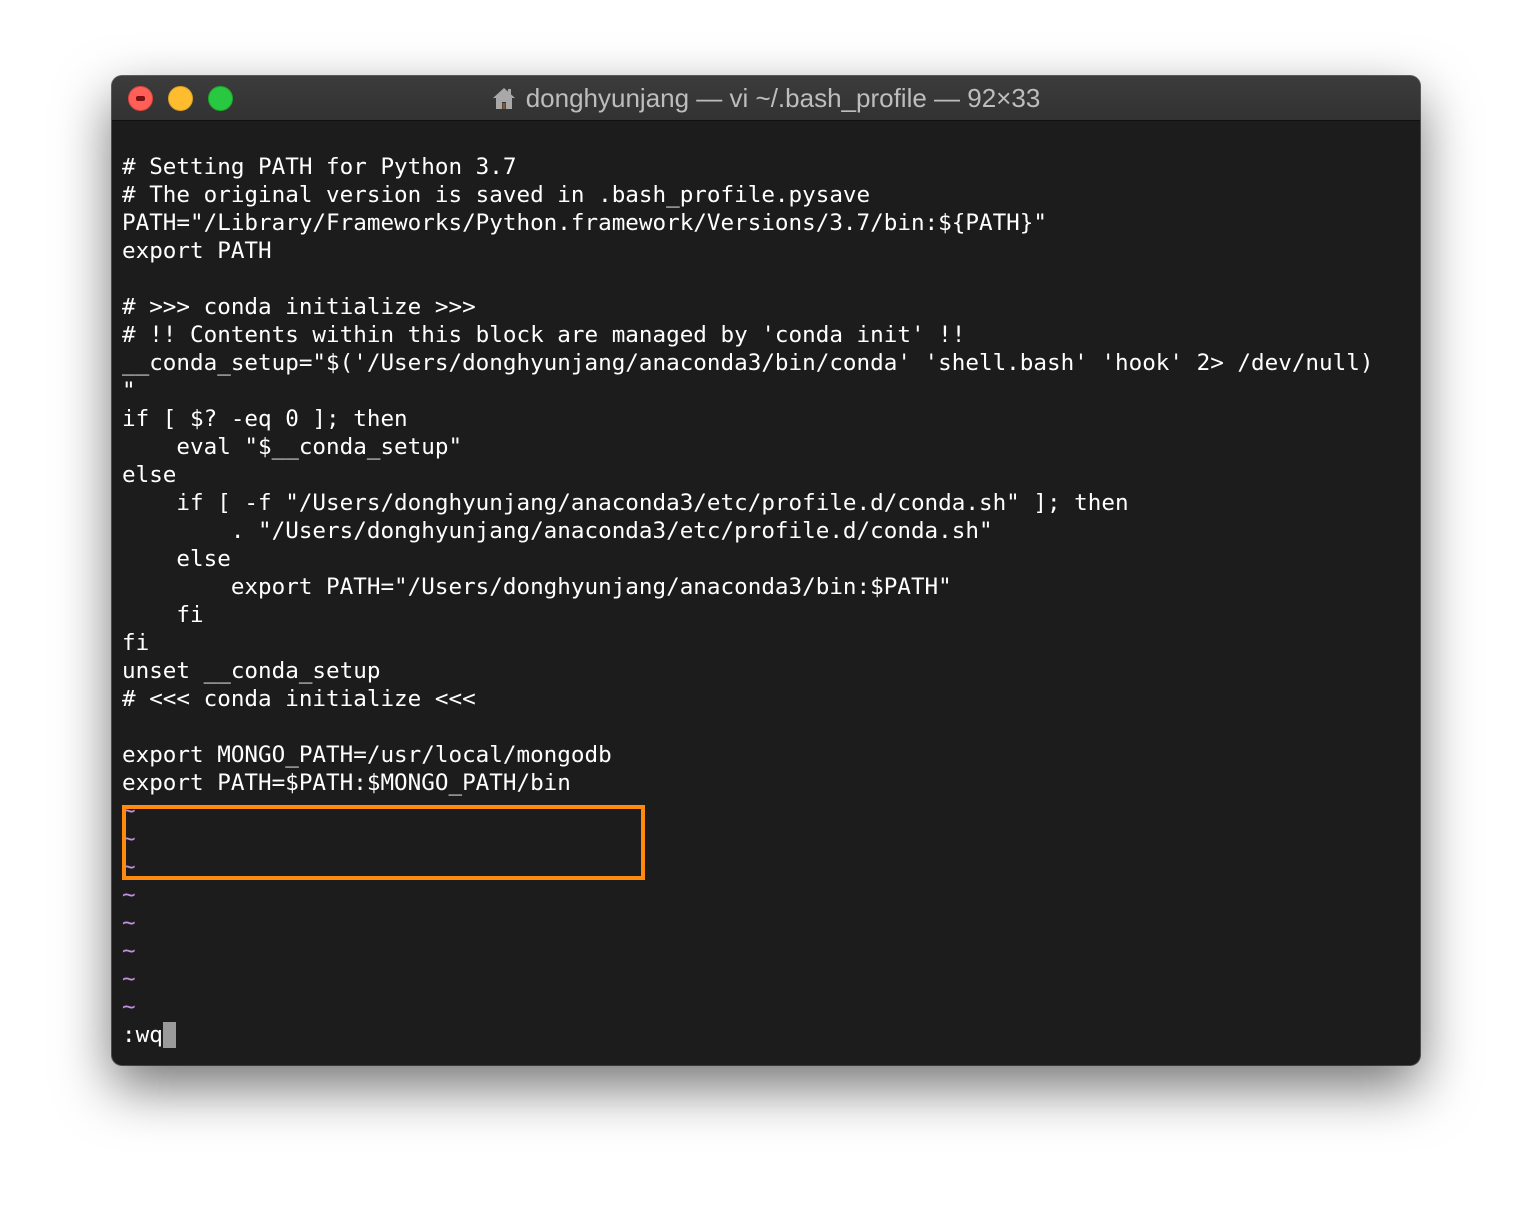 The width and height of the screenshot is (1532, 1214). I want to click on editor-line: eval "$__conda_setup", so click(292, 447).